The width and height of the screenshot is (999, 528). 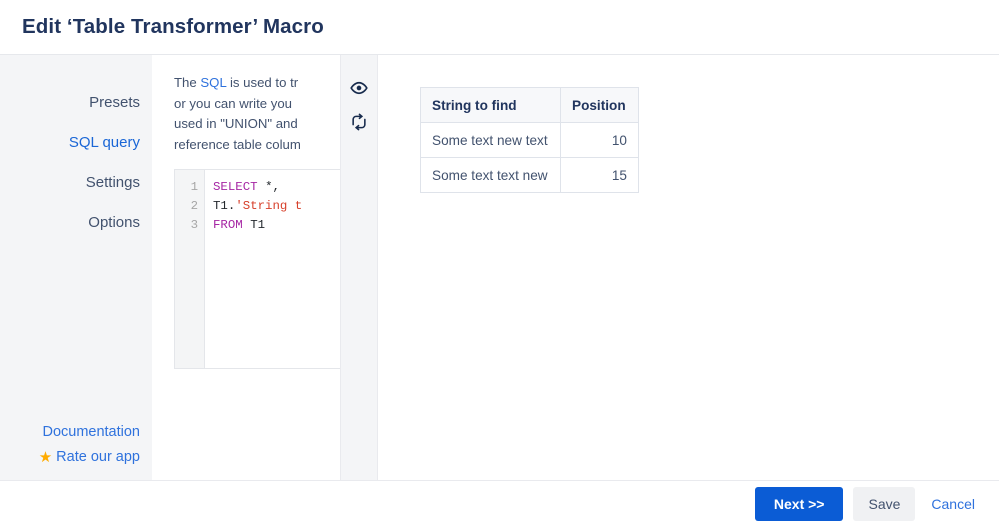 What do you see at coordinates (953, 504) in the screenshot?
I see `cancel-button: Cancel` at bounding box center [953, 504].